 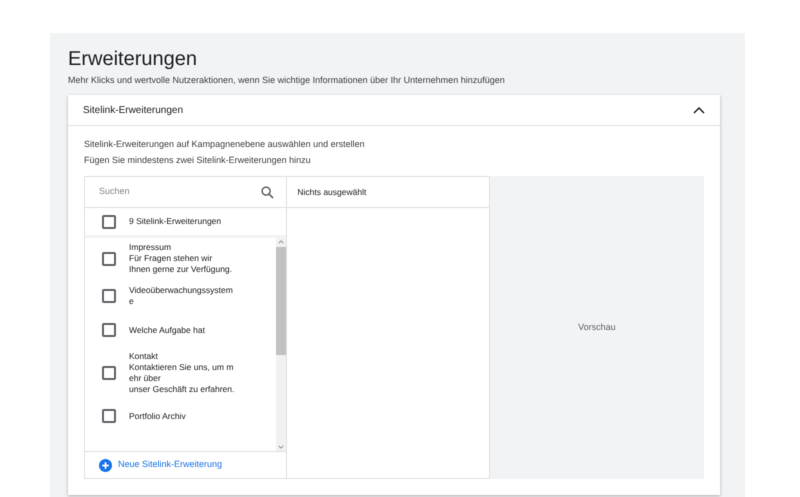 I want to click on sitelink-text: Für Fragen stehen wir, so click(x=171, y=258).